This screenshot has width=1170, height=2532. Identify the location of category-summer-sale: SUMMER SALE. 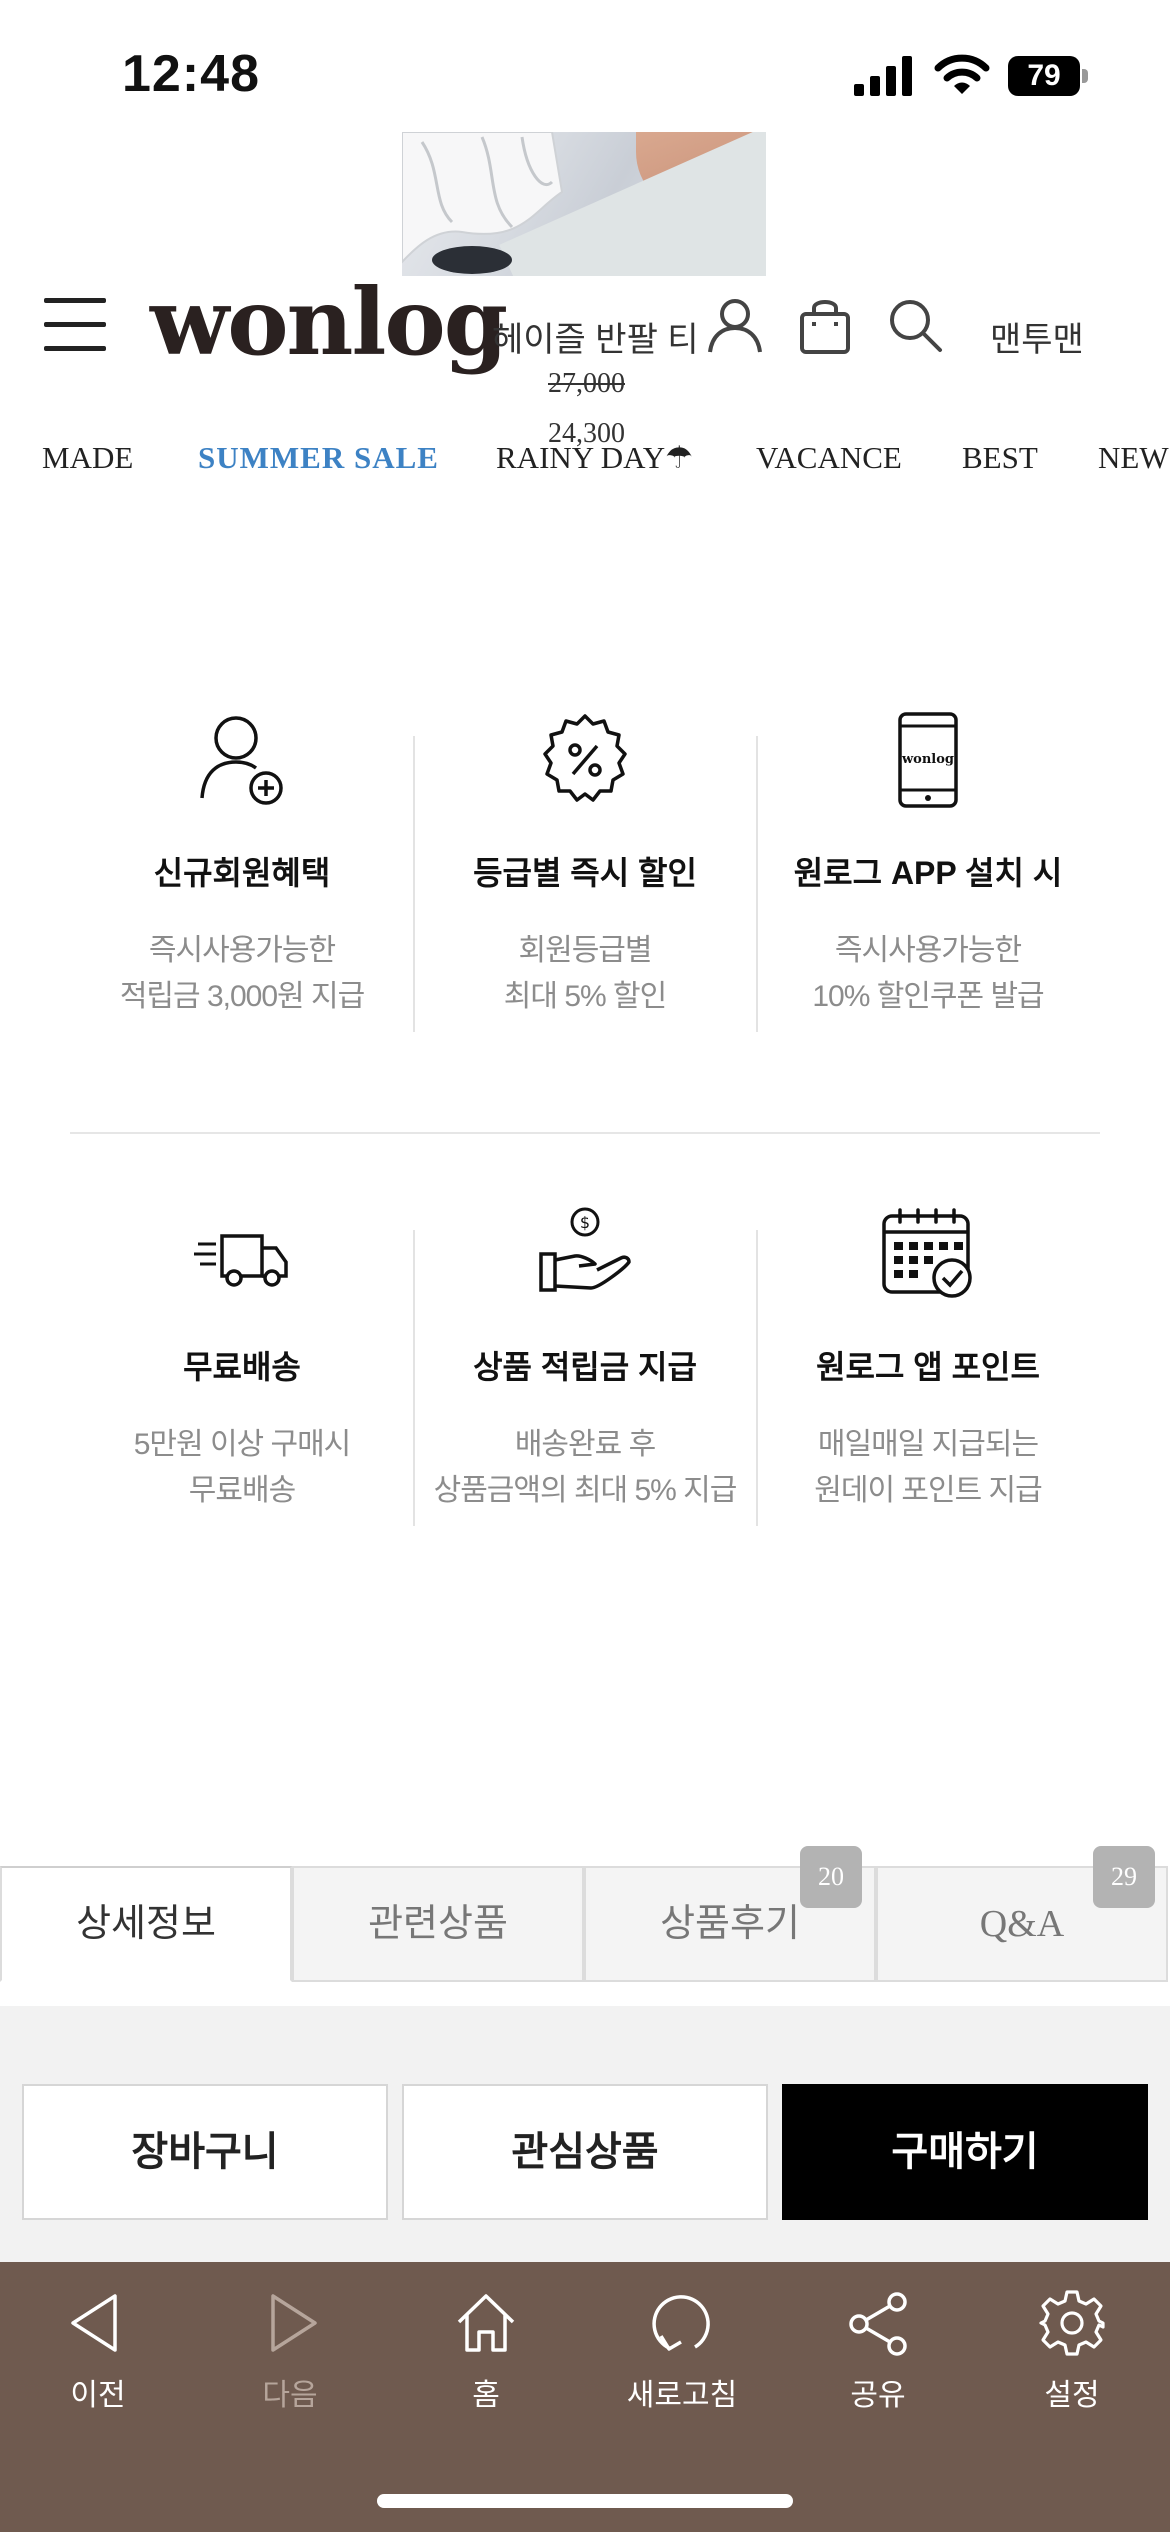
(318, 458).